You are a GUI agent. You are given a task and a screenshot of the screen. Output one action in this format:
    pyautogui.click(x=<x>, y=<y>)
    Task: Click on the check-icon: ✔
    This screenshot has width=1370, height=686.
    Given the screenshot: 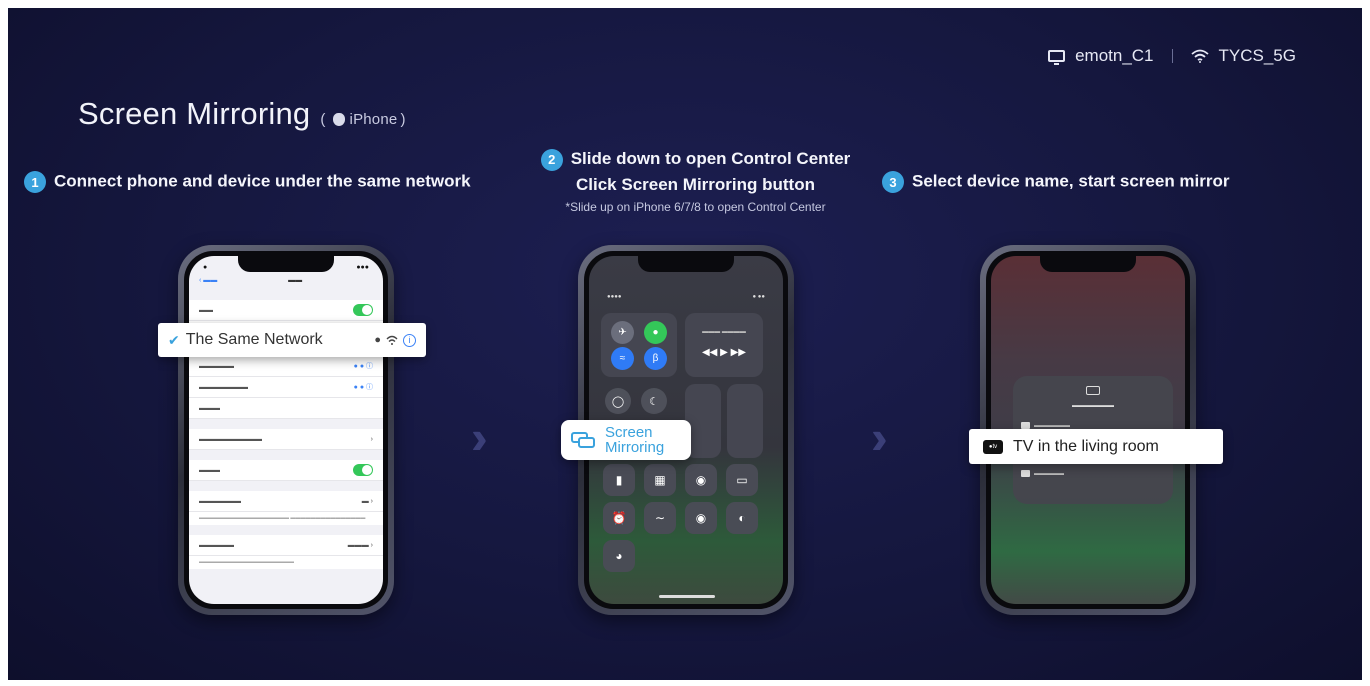 What is the action you would take?
    pyautogui.click(x=174, y=339)
    